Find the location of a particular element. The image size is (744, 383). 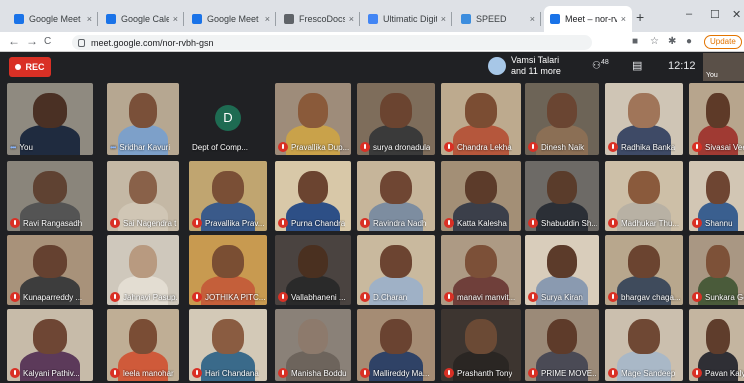

browser-tab: Meet – nor-rvbh × is located at coordinates (588, 19).